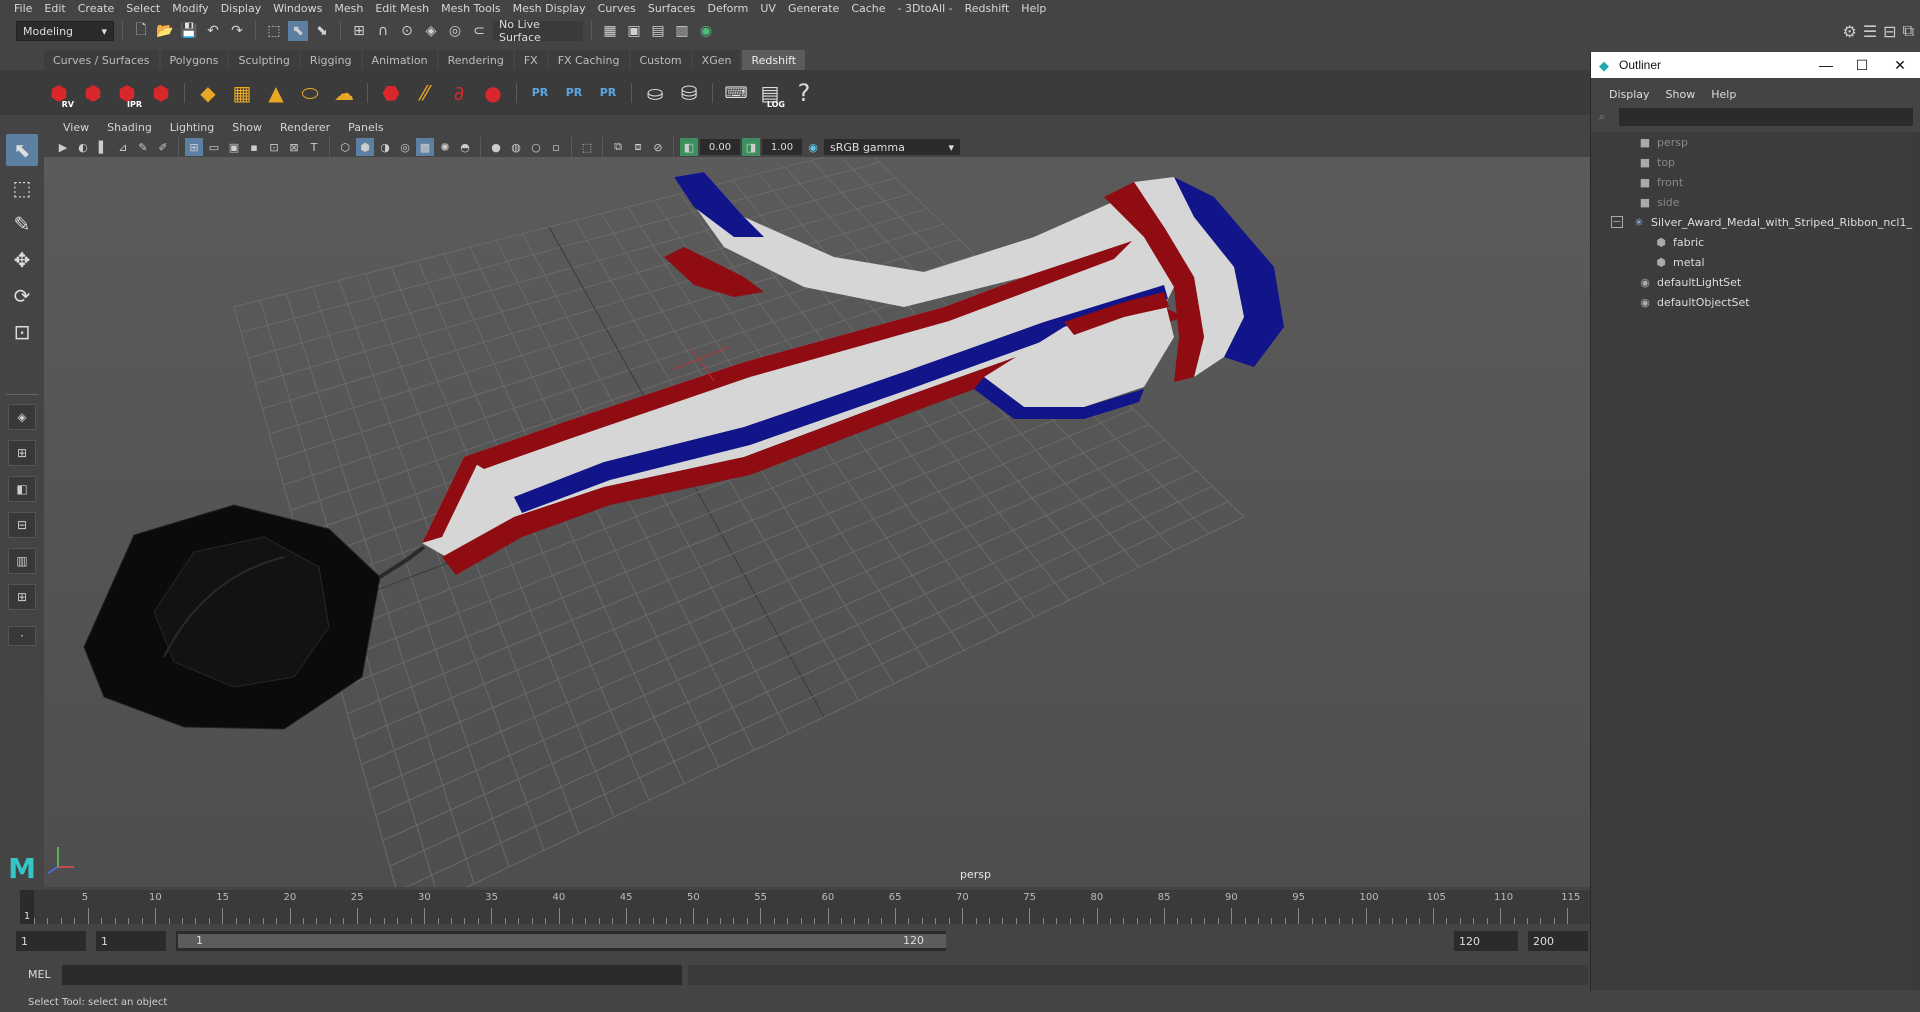  I want to click on grease-pencil-icon: ✐, so click(163, 147).